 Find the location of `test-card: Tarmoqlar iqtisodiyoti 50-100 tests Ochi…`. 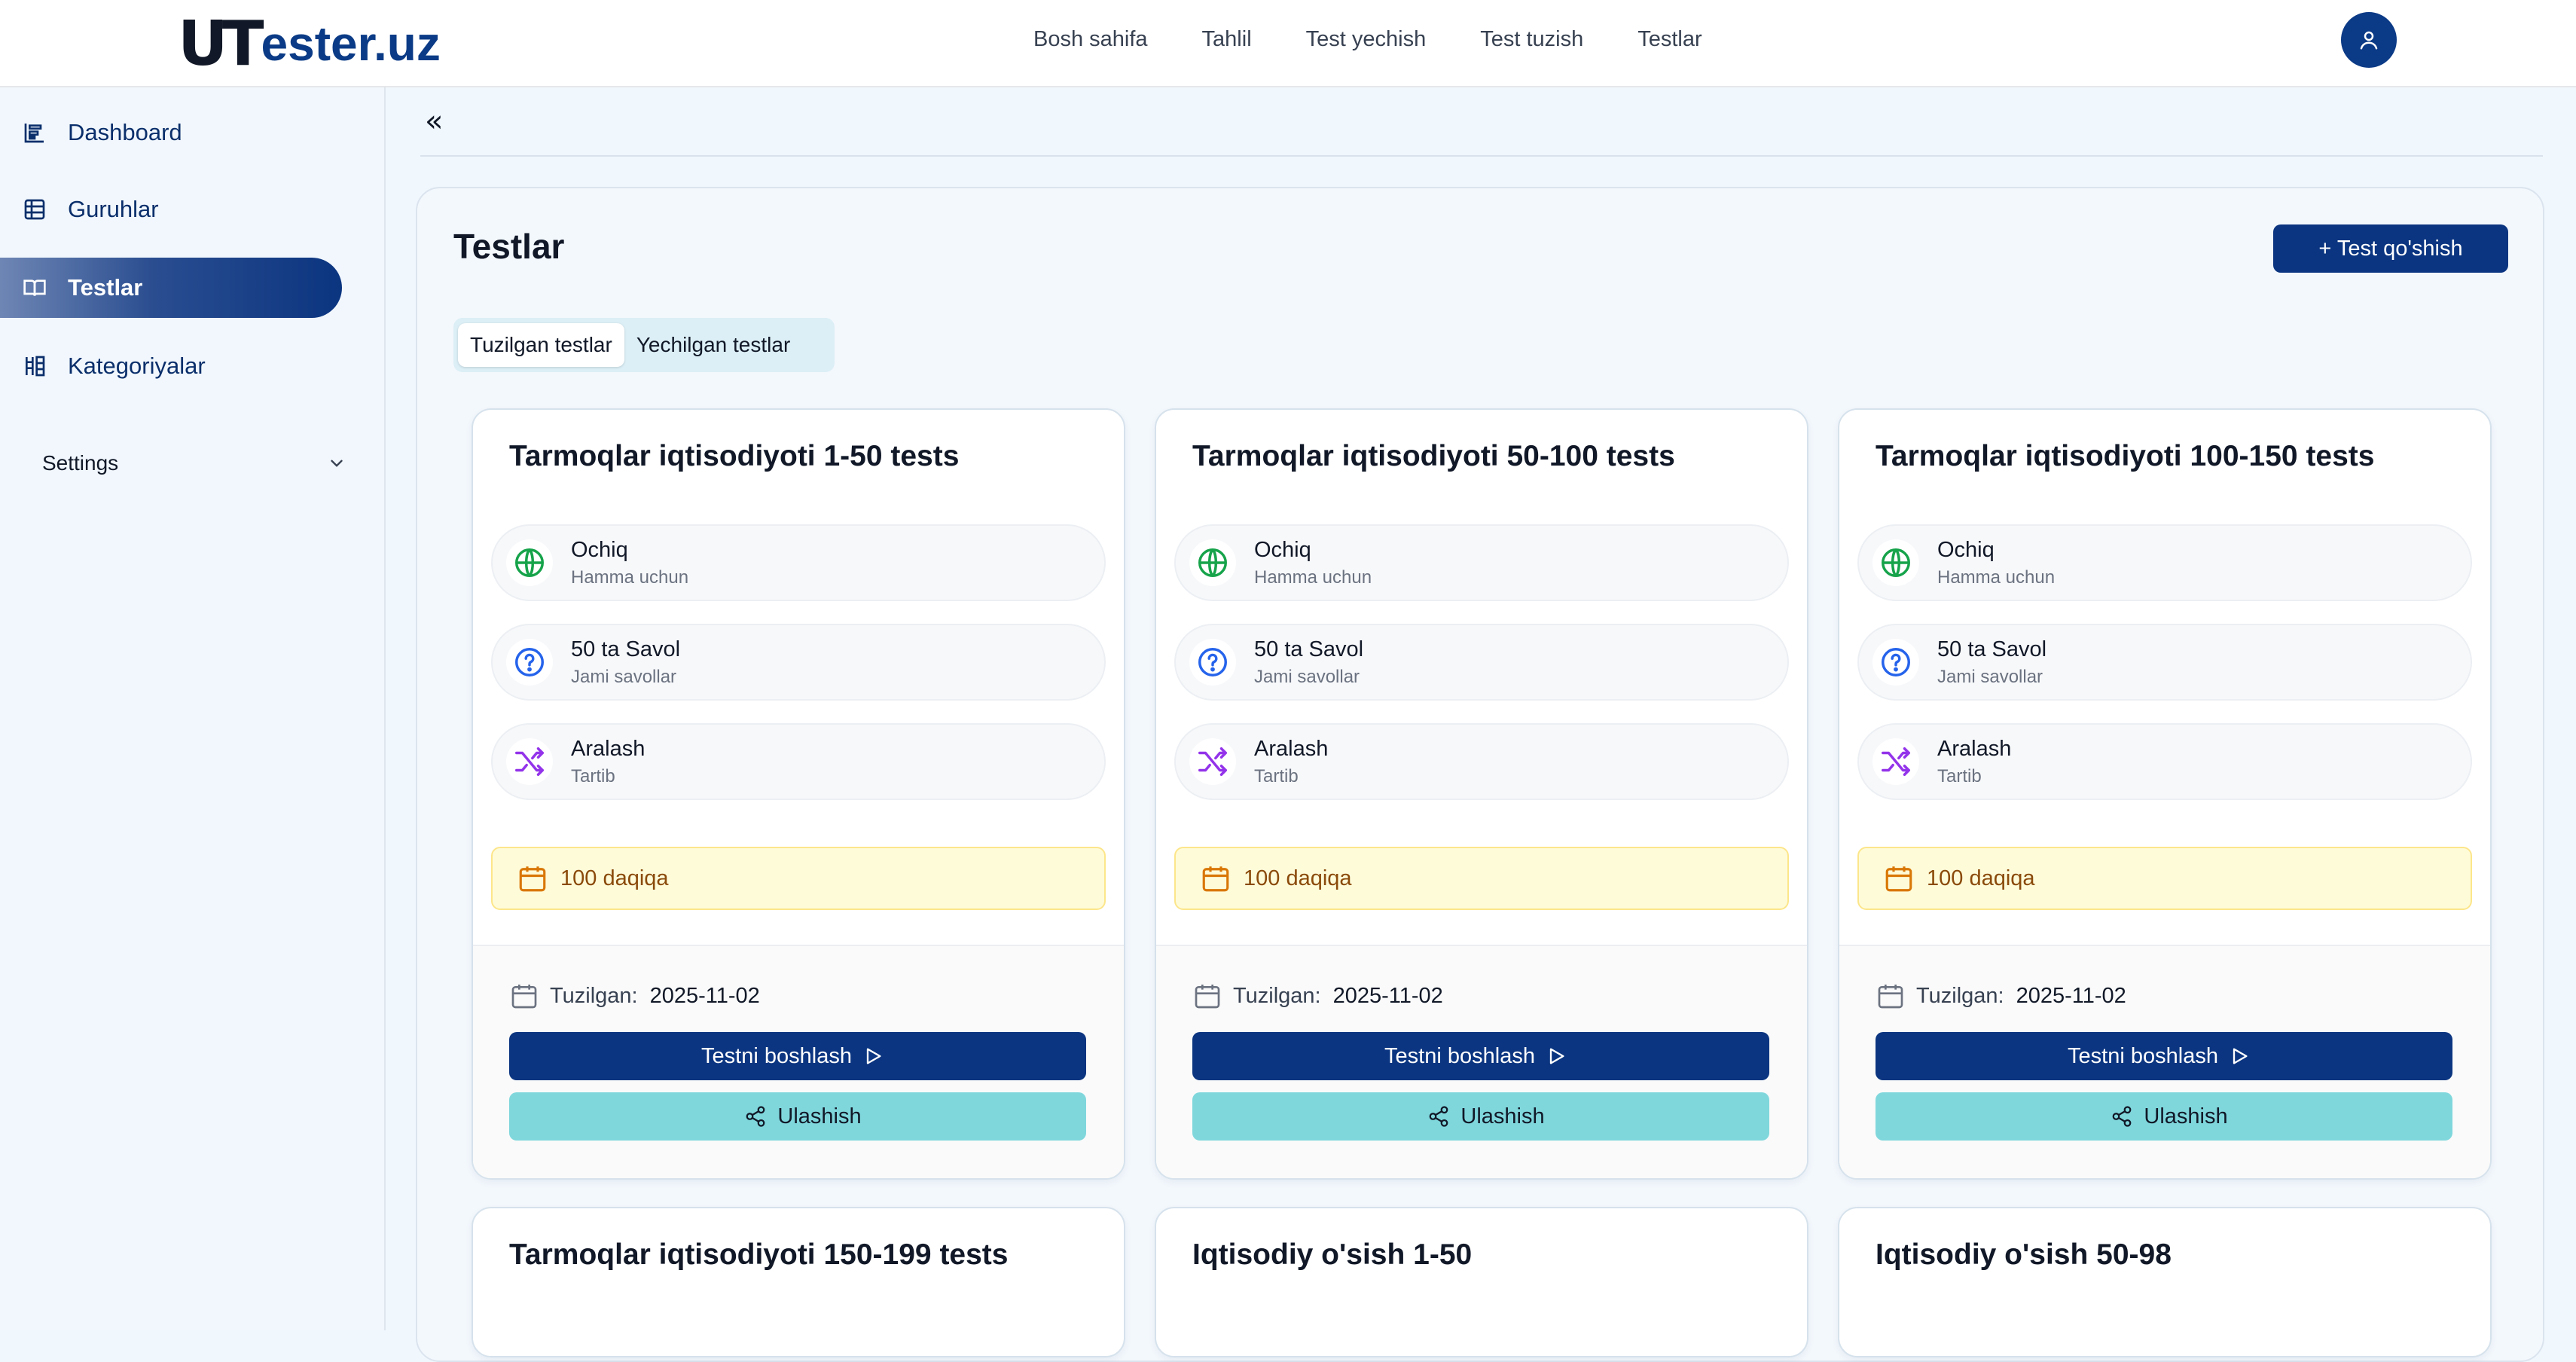

test-card: Tarmoqlar iqtisodiyoti 50-100 tests Ochi… is located at coordinates (1482, 794).